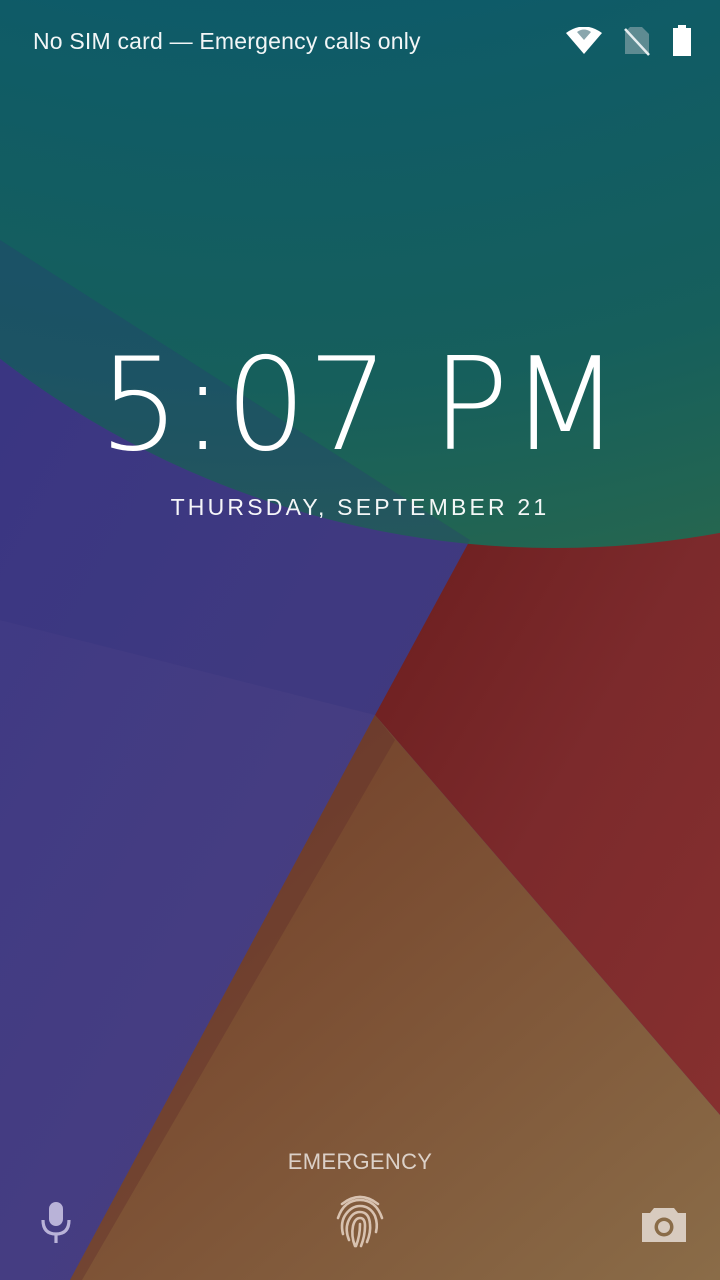 The height and width of the screenshot is (1280, 720). I want to click on date: THURSDAY, SEPTEMBER 21, so click(360, 507).